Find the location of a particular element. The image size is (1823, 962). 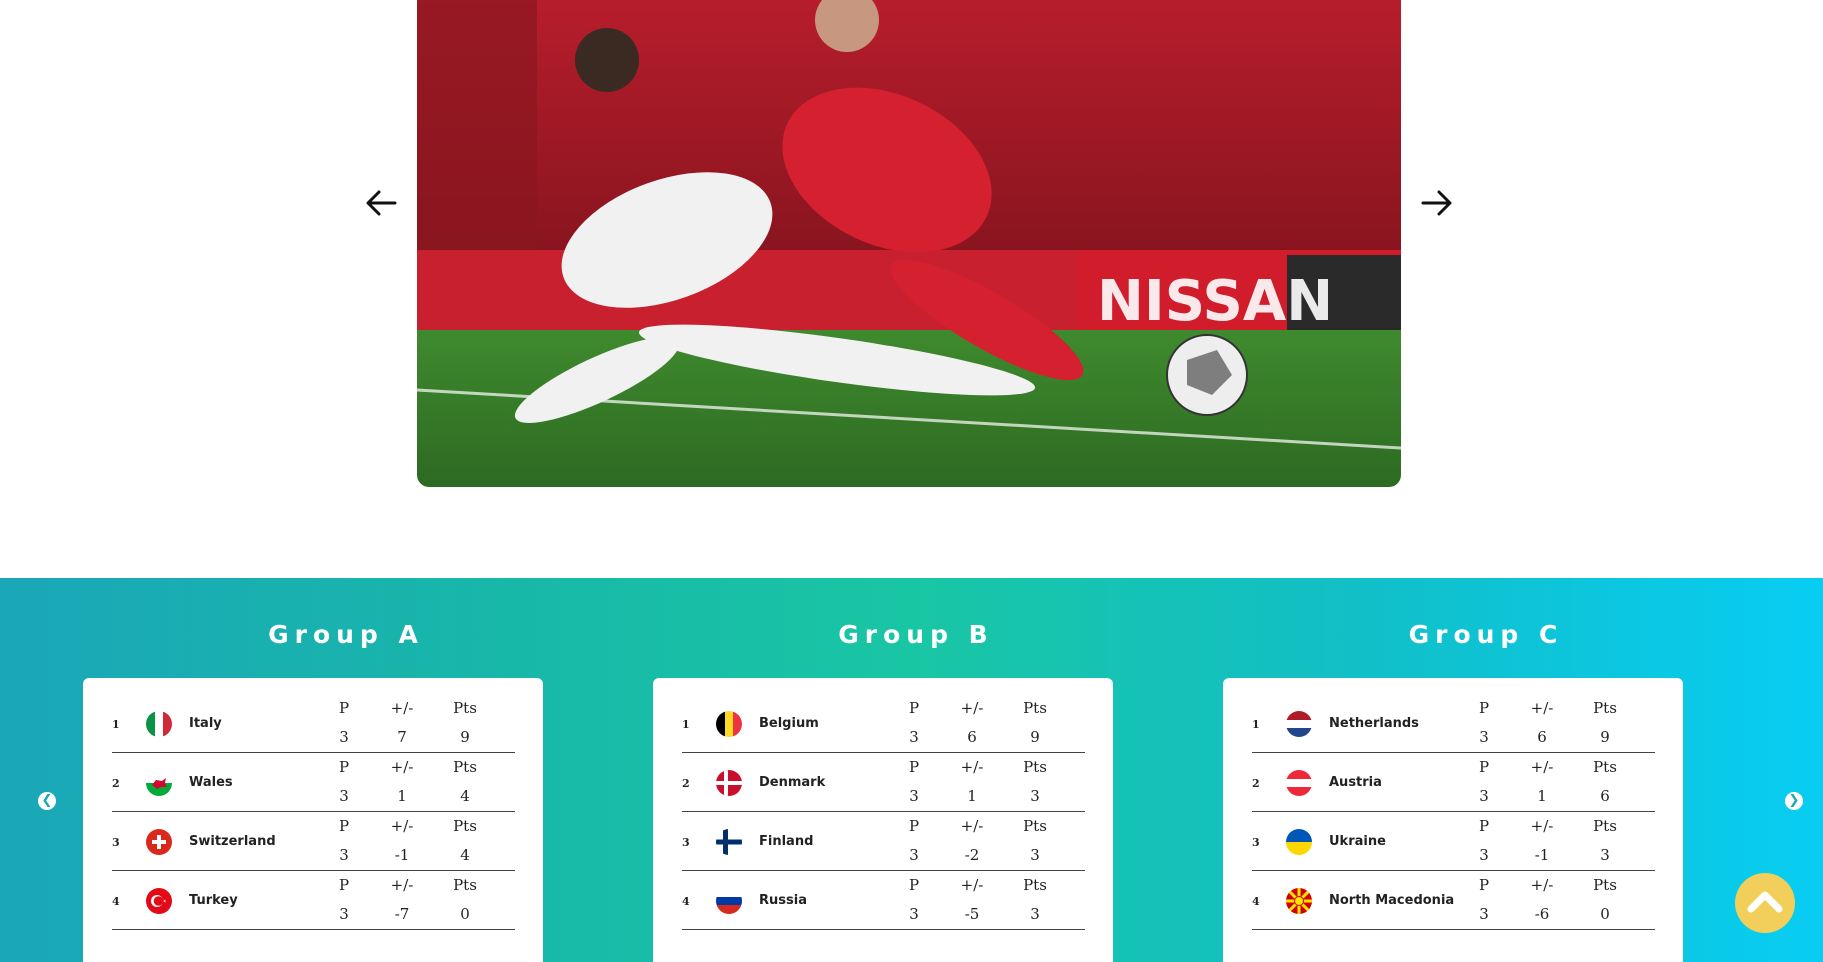

chevron-left-icon: ❮ is located at coordinates (47, 800).